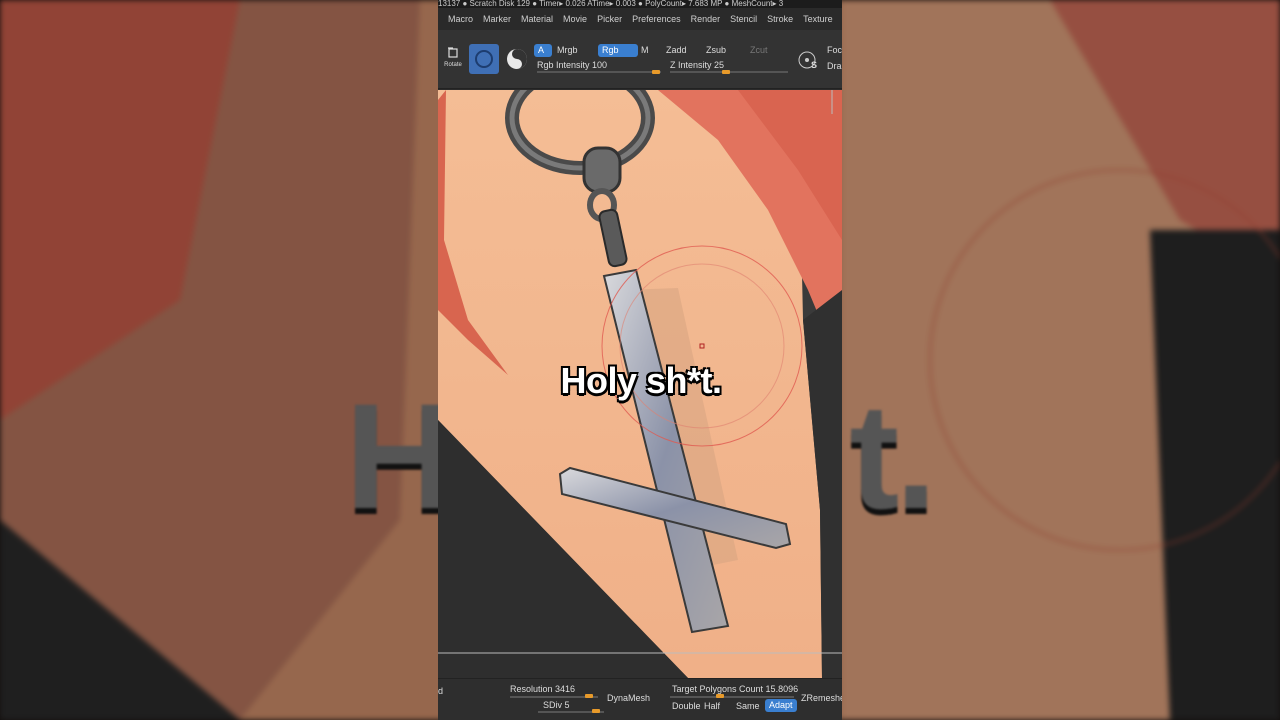  Describe the element at coordinates (814, 65) in the screenshot. I see `s-label: S` at that location.